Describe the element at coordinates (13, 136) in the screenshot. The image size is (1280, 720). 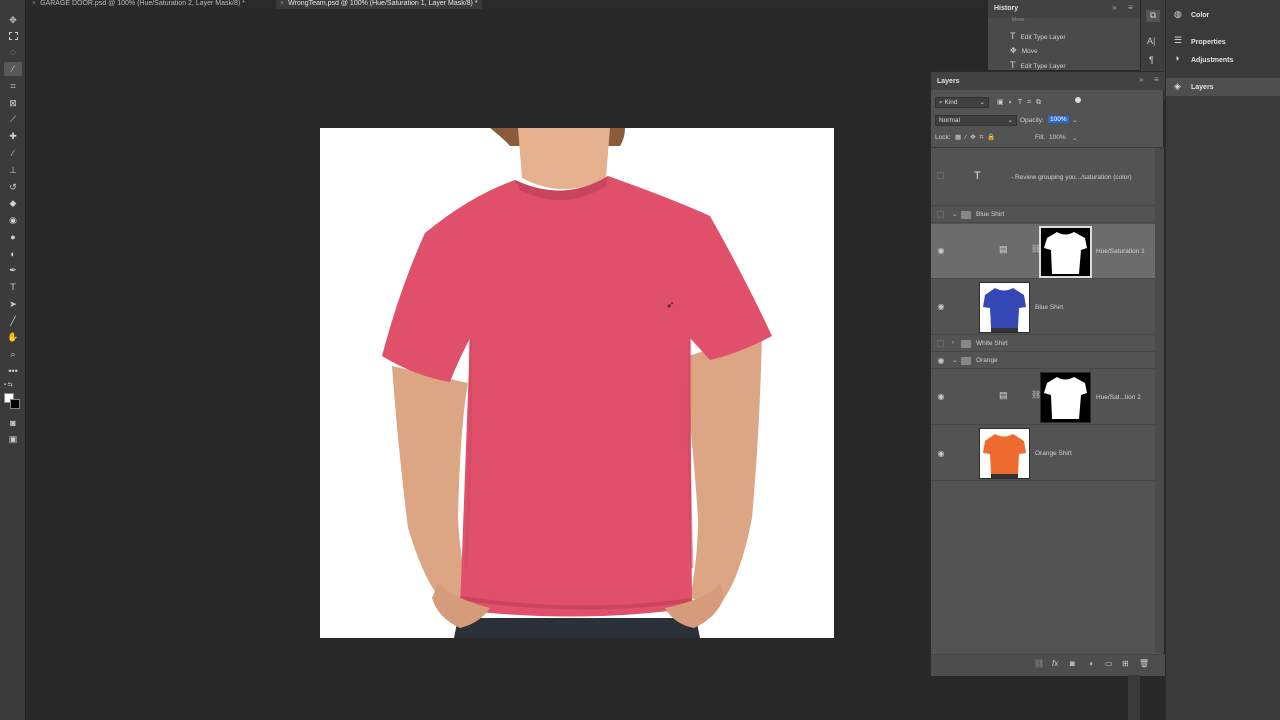
I see `healing-brush-icon: ✚` at that location.